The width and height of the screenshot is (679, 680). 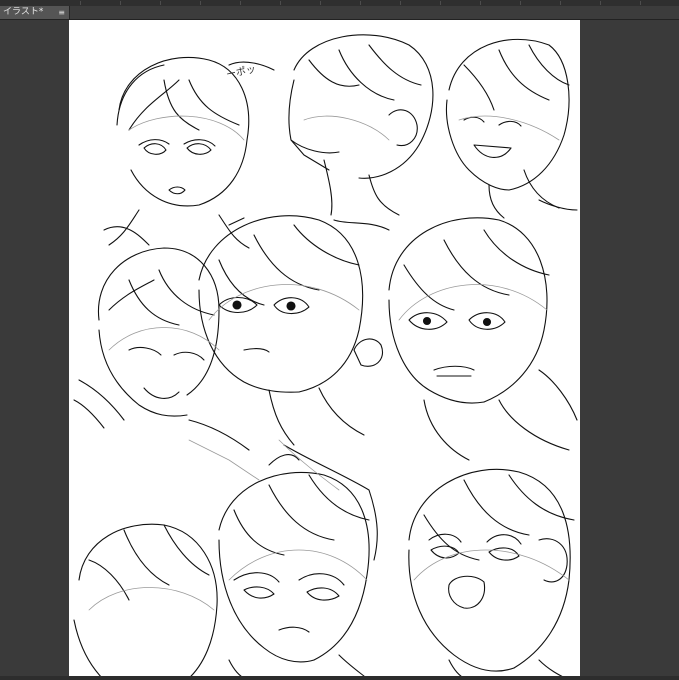 What do you see at coordinates (339, 13) in the screenshot?
I see `document-tab-bar: イラスト* ≡` at bounding box center [339, 13].